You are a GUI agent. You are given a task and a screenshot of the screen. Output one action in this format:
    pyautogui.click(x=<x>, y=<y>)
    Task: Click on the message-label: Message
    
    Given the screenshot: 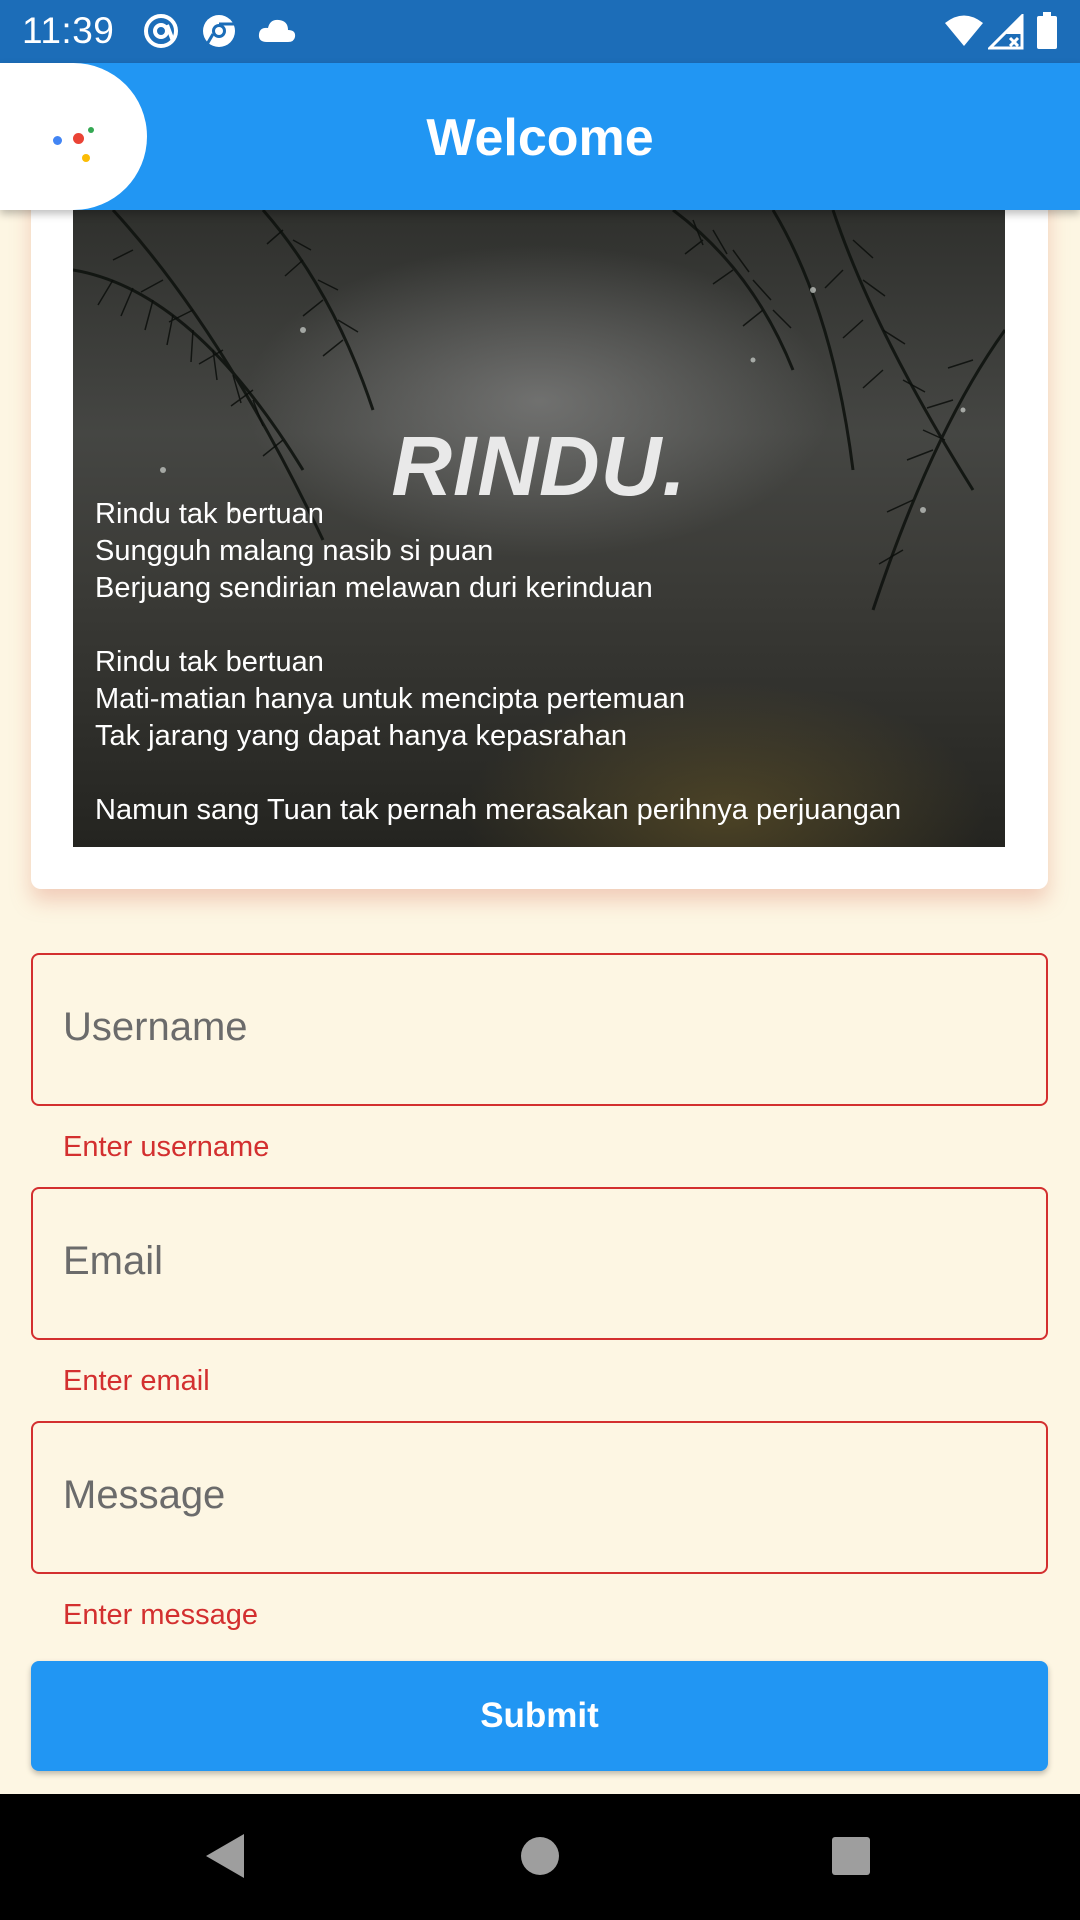 What is the action you would take?
    pyautogui.click(x=144, y=1495)
    